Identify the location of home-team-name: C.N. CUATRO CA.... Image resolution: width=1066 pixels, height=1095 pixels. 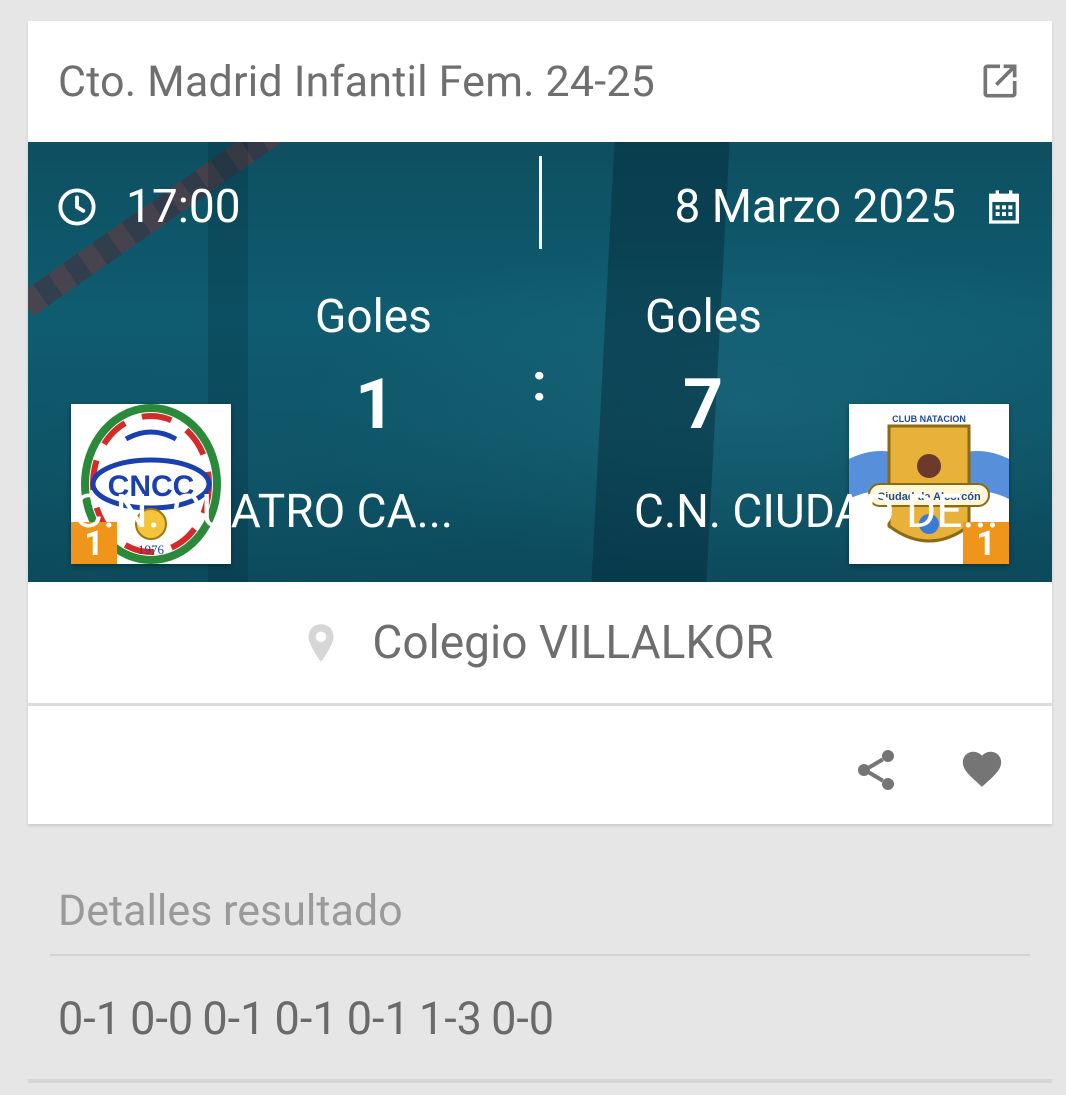
(263, 512).